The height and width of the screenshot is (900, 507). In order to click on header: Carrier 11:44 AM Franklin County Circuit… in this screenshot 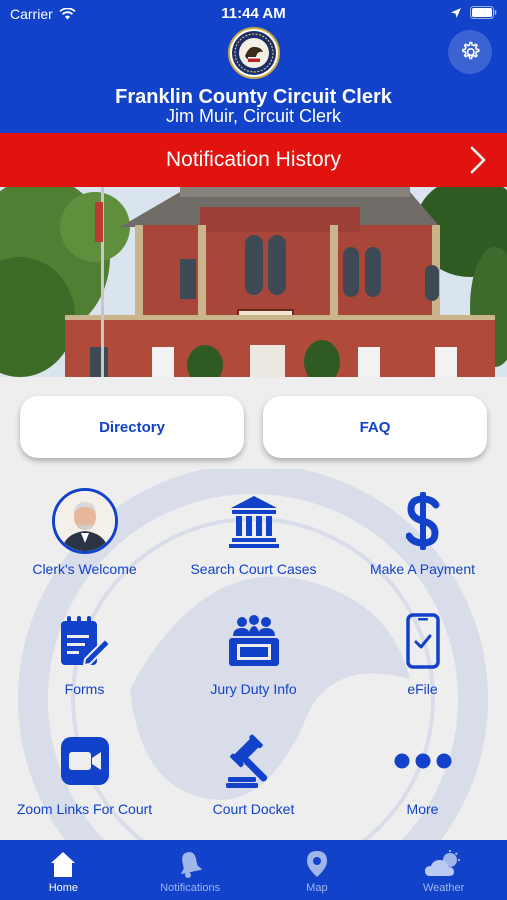, I will do `click(253, 66)`.